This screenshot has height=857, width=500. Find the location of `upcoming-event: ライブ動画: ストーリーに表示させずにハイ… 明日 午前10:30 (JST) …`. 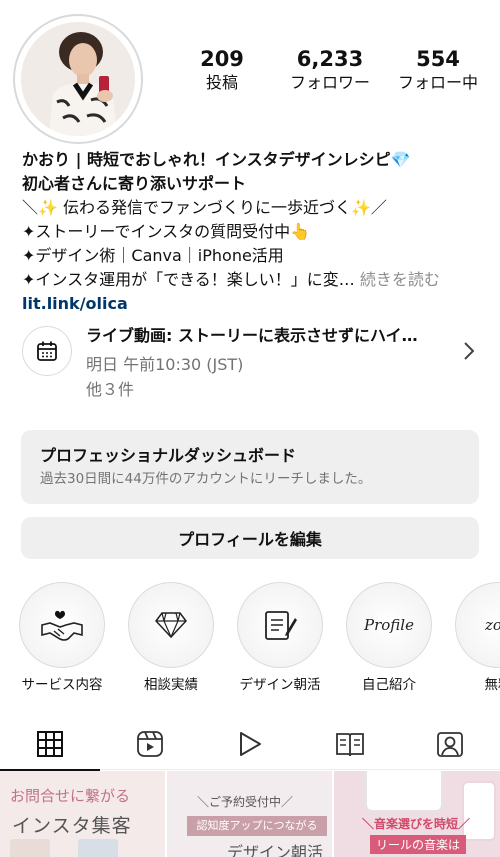

upcoming-event: ライブ動画: ストーリーに表示させずにハイ… 明日 午前10:30 (JST) … is located at coordinates (252, 364).